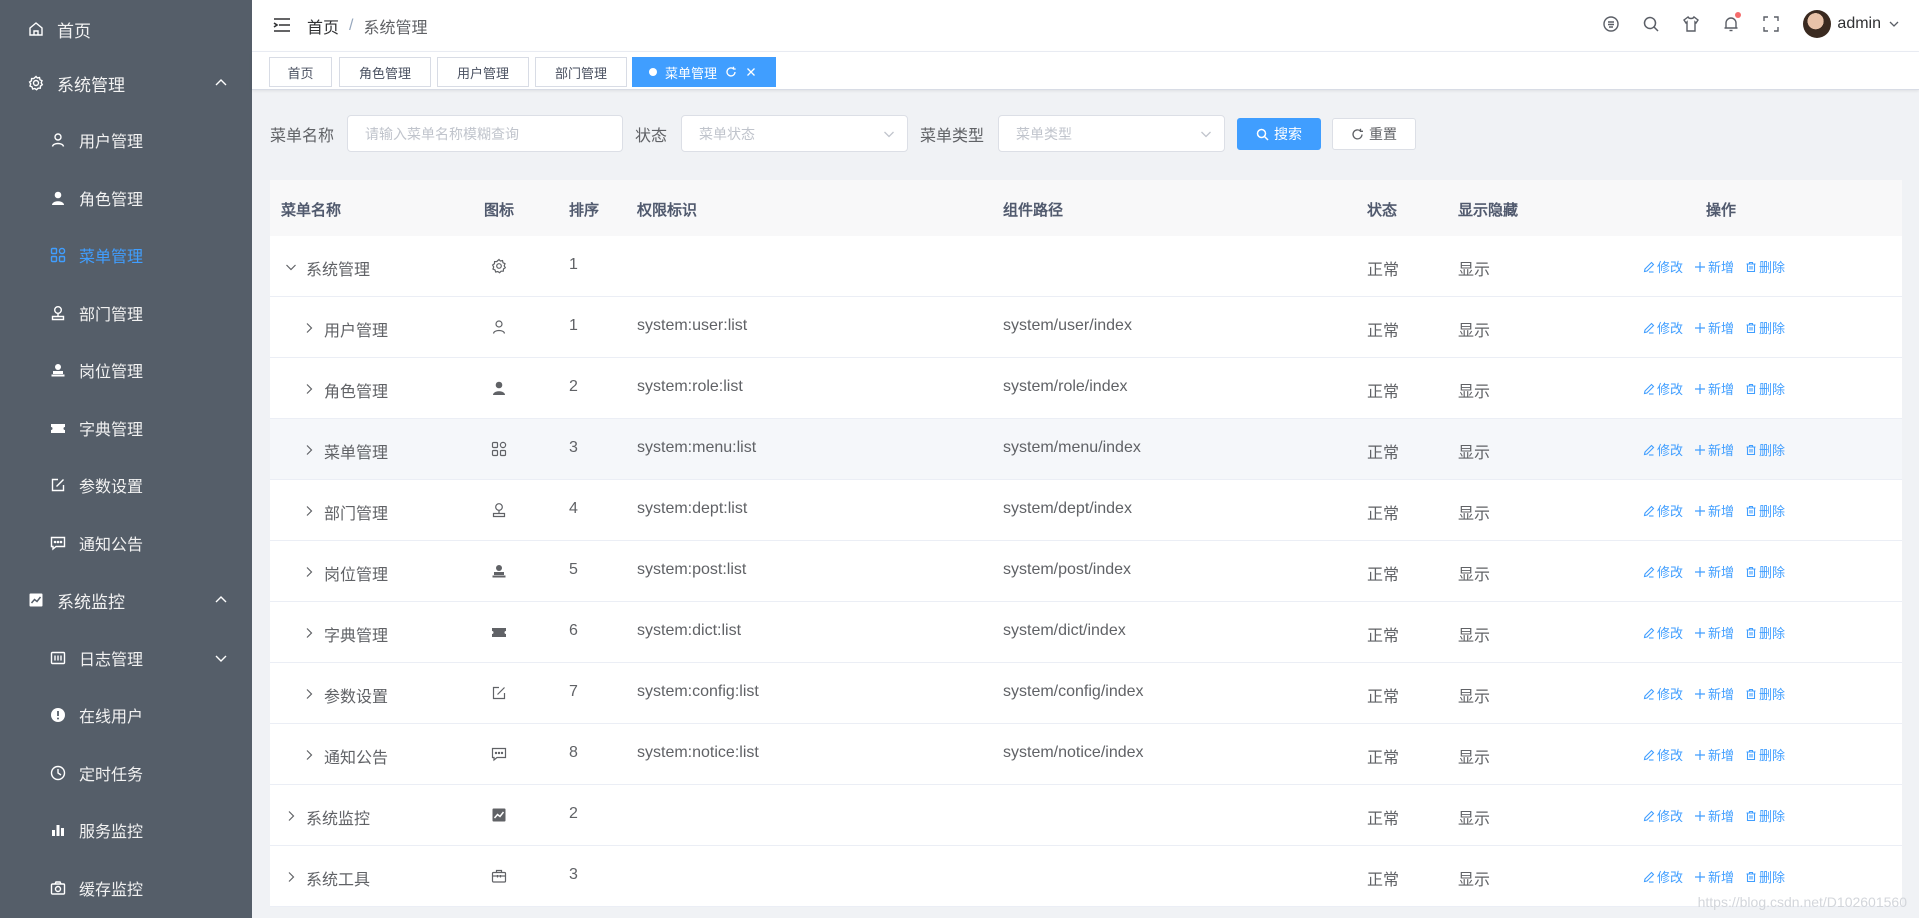  What do you see at coordinates (1067, 569) in the screenshot?
I see `cell-component: system/post/index` at bounding box center [1067, 569].